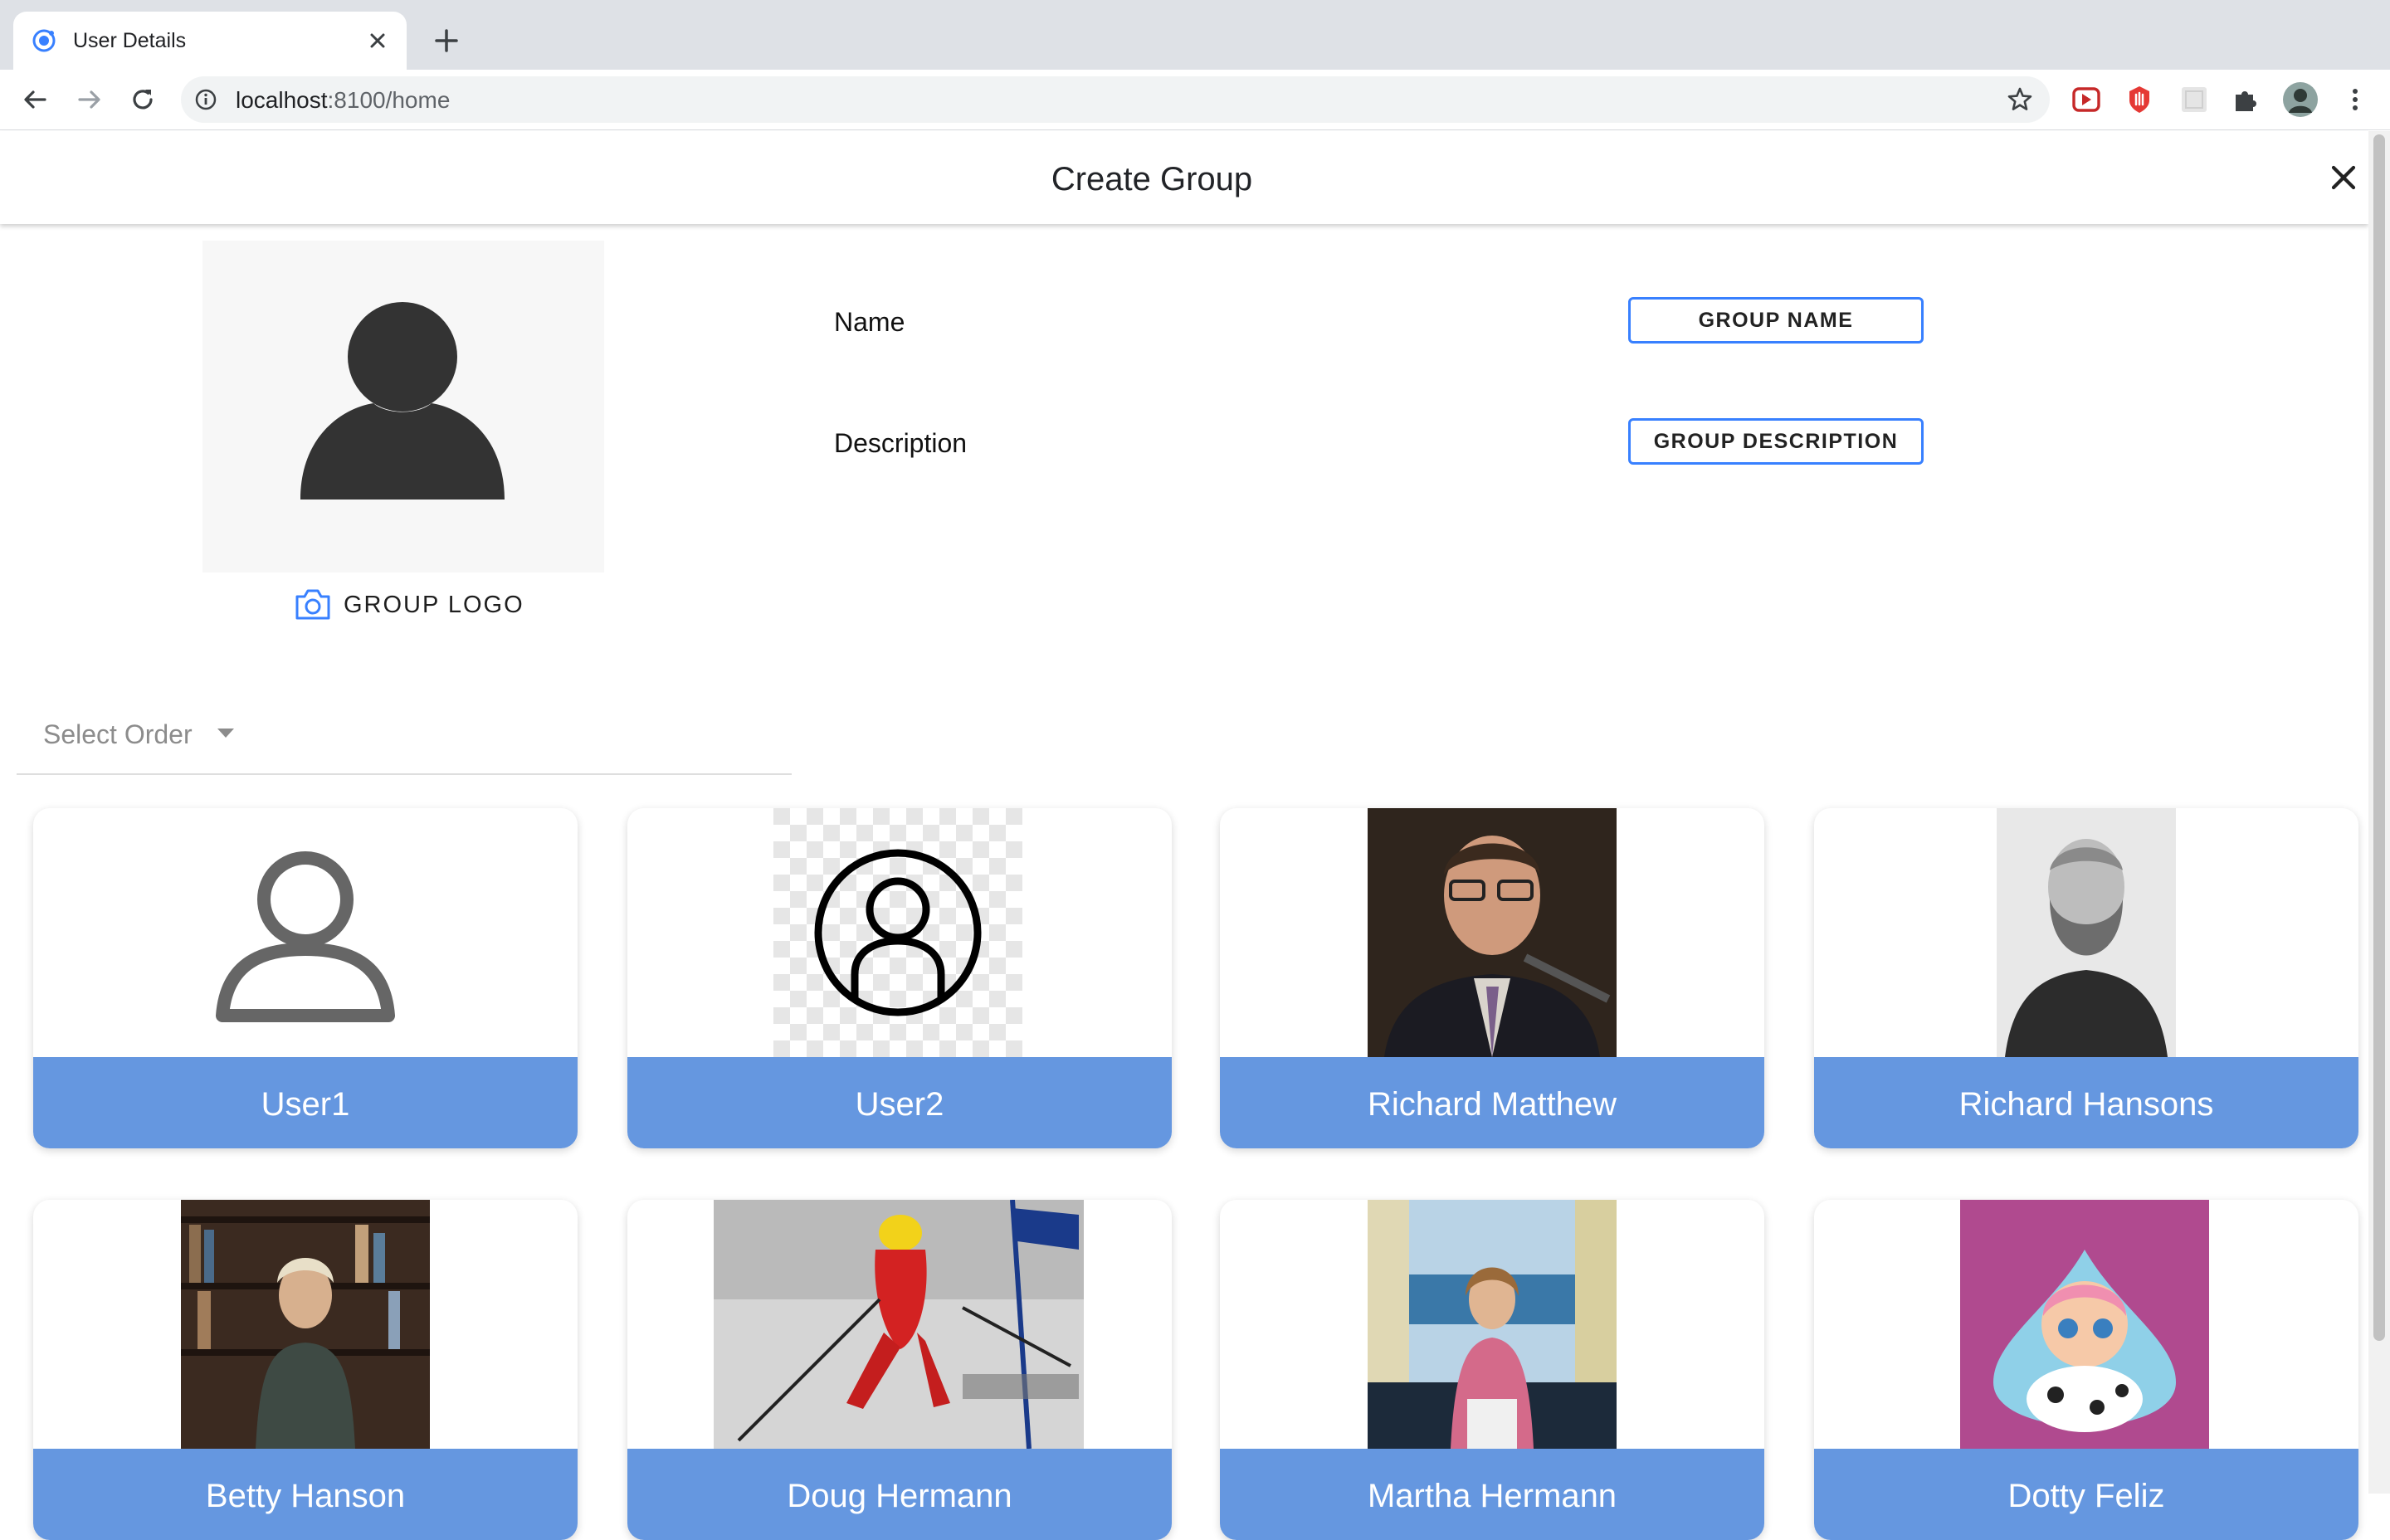 The image size is (2390, 1540). I want to click on tab-title: User Details, so click(130, 40).